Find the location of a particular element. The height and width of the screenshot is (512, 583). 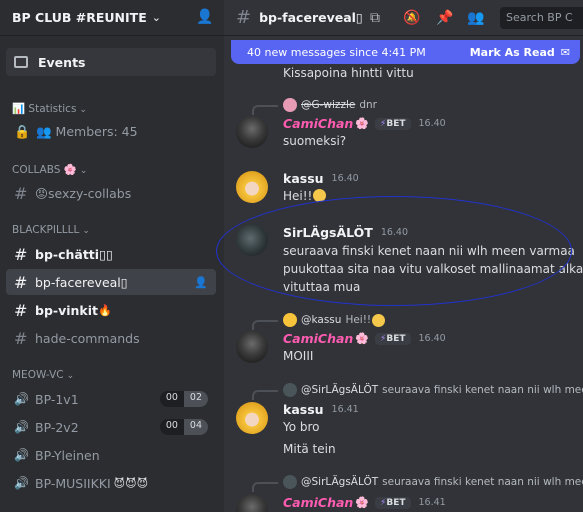

voice-channel-bp-musiikki: 🔊 BP-MUSIIKKI 😈😈😈 is located at coordinates (111, 483).